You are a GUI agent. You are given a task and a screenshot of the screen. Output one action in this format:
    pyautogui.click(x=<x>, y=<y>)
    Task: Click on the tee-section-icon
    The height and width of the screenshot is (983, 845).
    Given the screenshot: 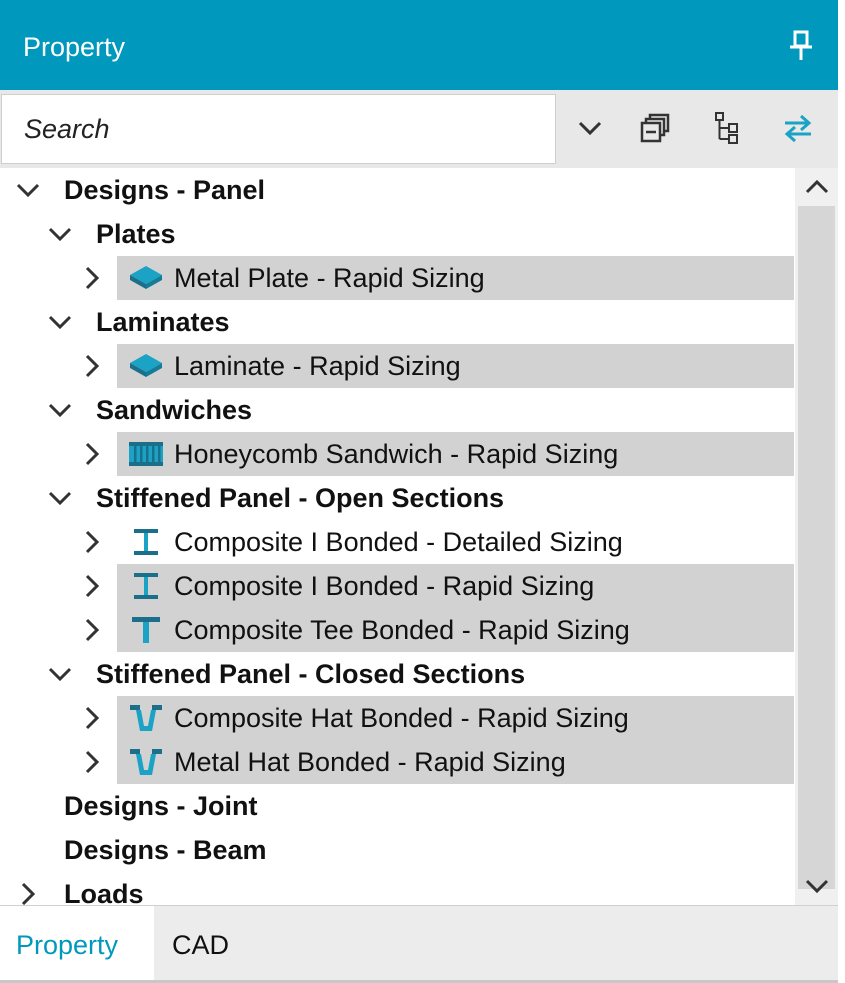 What is the action you would take?
    pyautogui.click(x=146, y=630)
    